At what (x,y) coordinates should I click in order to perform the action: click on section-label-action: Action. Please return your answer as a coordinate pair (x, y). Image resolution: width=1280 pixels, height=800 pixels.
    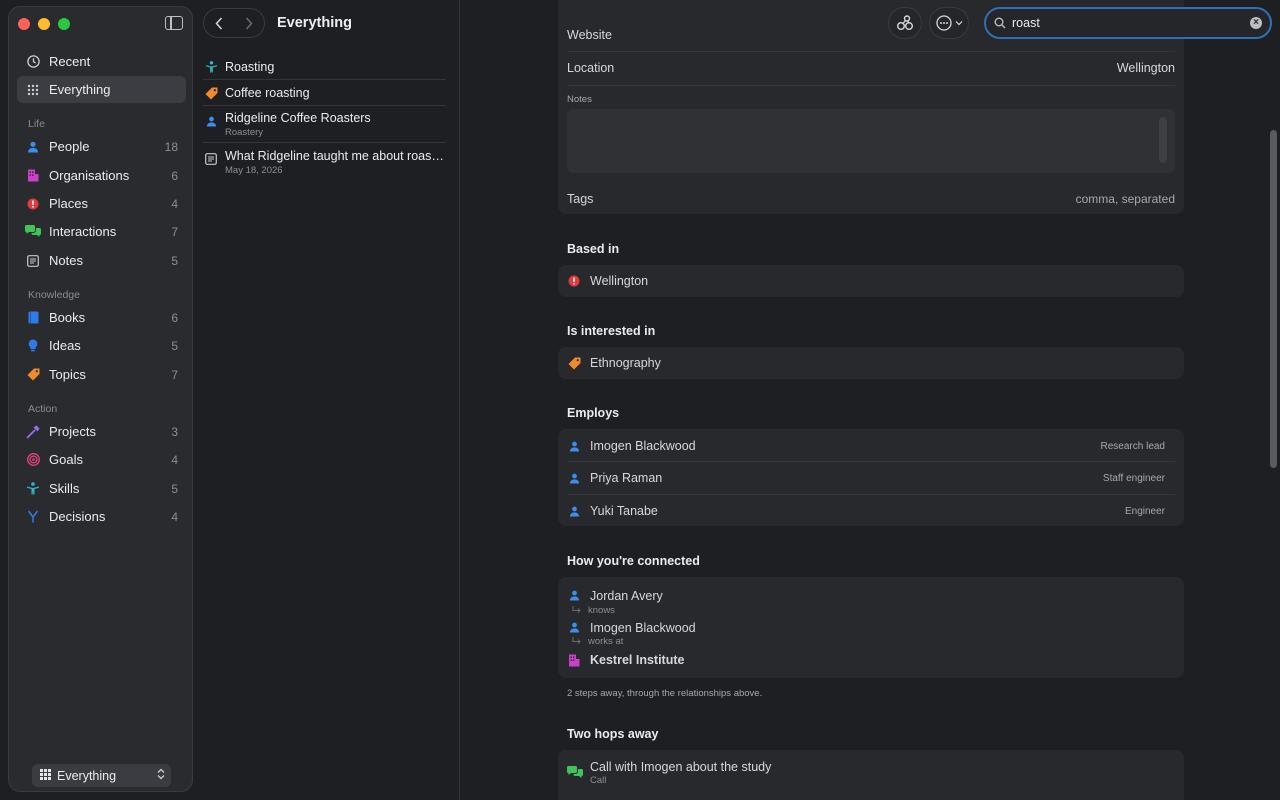
    Looking at the image, I should click on (43, 409).